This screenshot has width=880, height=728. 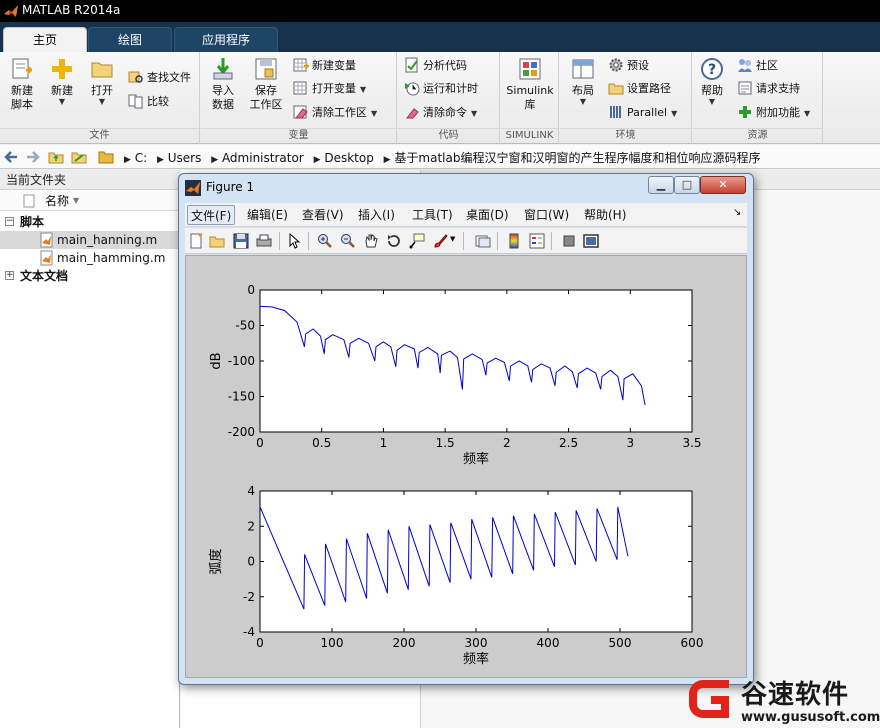 What do you see at coordinates (185, 158) in the screenshot?
I see `breadcrumb-users: Users` at bounding box center [185, 158].